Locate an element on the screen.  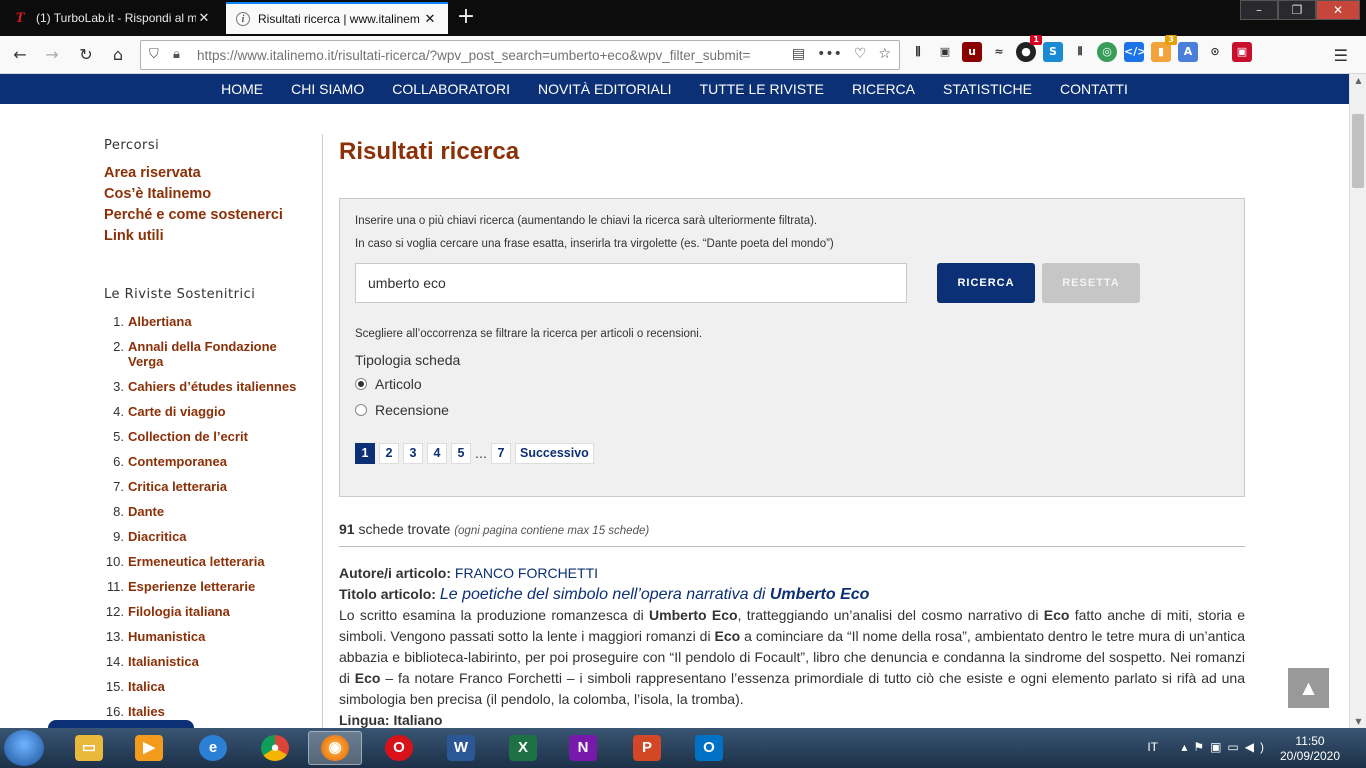
rivista-link: Contemporanea is located at coordinates (177, 461).